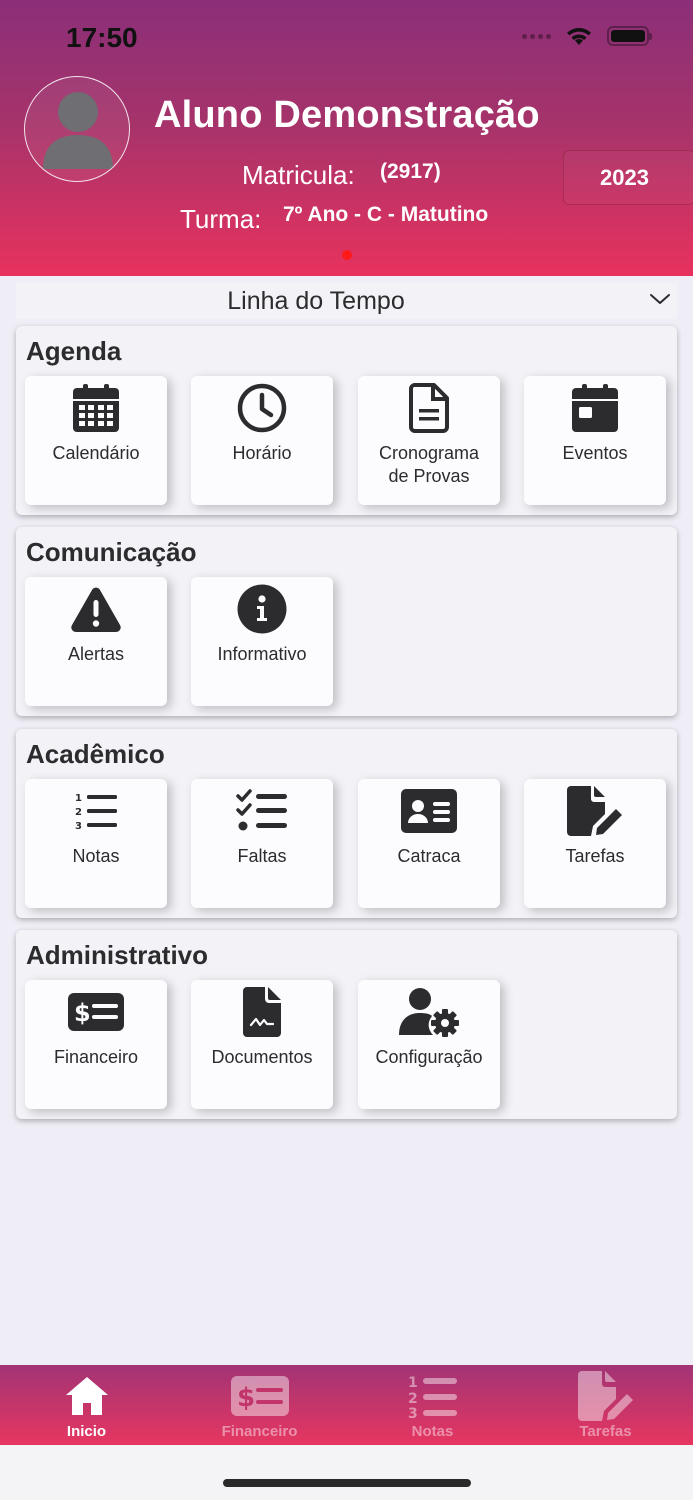 The width and height of the screenshot is (693, 1500). I want to click on calendar-grid-icon, so click(96, 408).